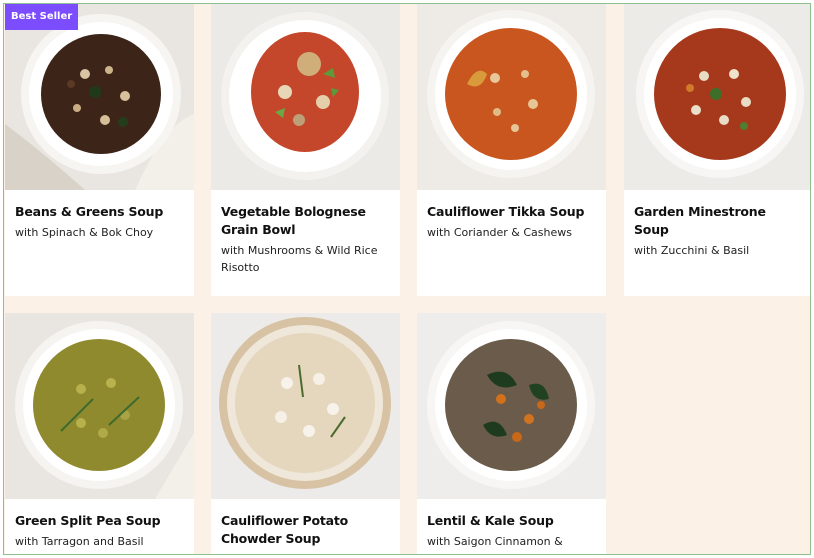 Image resolution: width=814 pixels, height=558 pixels. What do you see at coordinates (305, 530) in the screenshot?
I see `product-title: Cauliflower Potato Chowder Soup` at bounding box center [305, 530].